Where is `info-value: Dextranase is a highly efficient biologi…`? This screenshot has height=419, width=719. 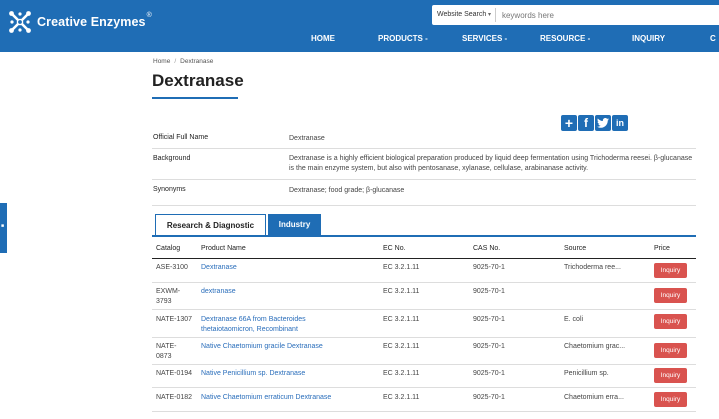
info-value: Dextranase is a highly efficient biologi… is located at coordinates (491, 163).